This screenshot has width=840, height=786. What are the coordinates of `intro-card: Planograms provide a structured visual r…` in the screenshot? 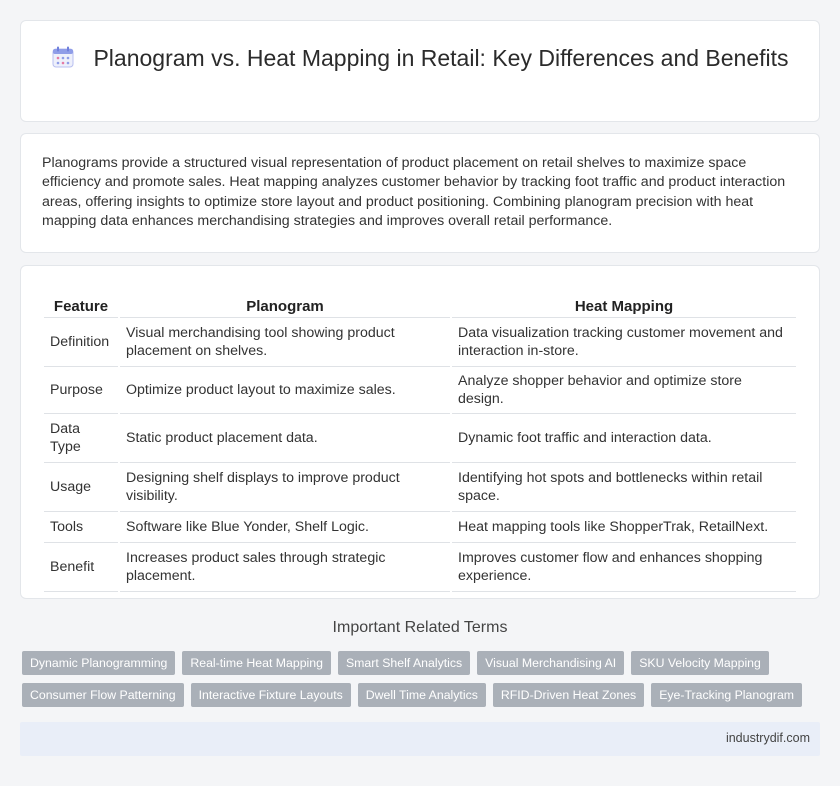 It's located at (420, 193).